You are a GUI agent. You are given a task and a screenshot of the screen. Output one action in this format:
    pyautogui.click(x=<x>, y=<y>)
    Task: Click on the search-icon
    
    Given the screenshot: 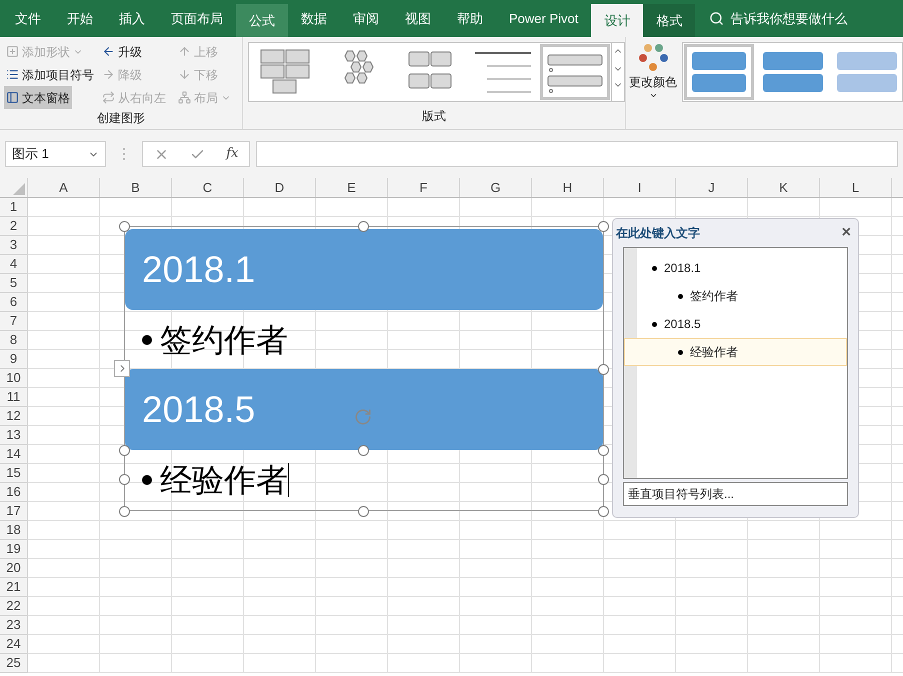 What is the action you would take?
    pyautogui.click(x=716, y=18)
    